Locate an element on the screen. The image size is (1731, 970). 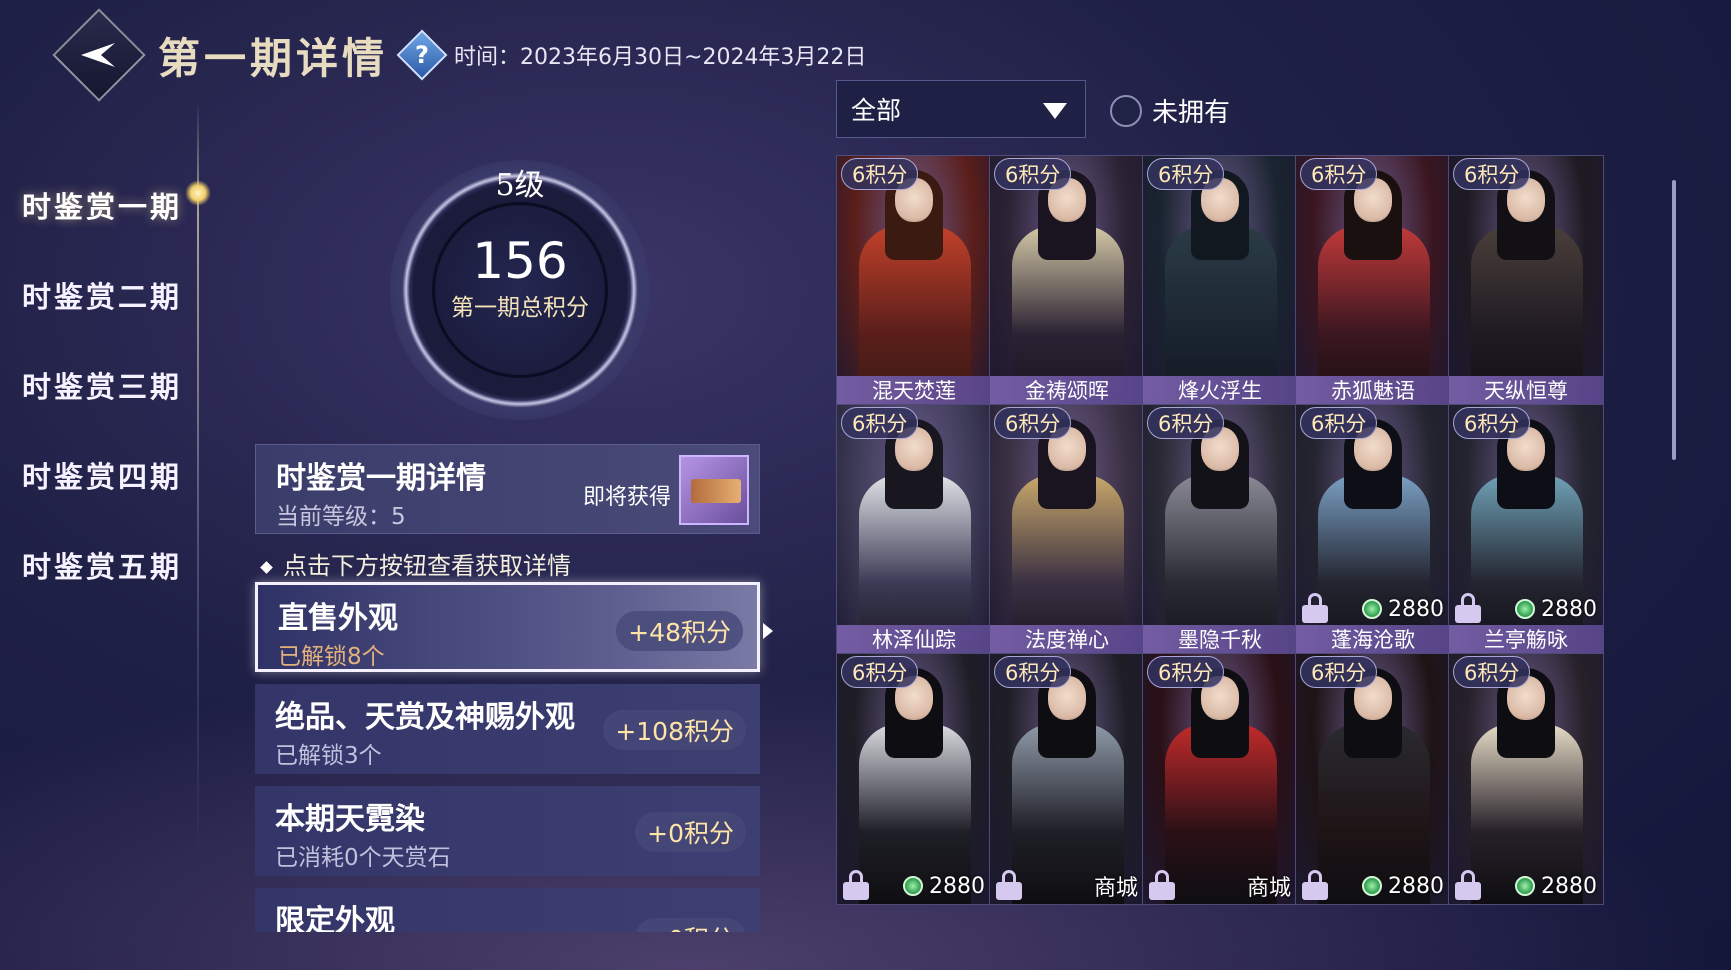
nav-item-period-1: 时鉴赏一期 is located at coordinates (117, 205).